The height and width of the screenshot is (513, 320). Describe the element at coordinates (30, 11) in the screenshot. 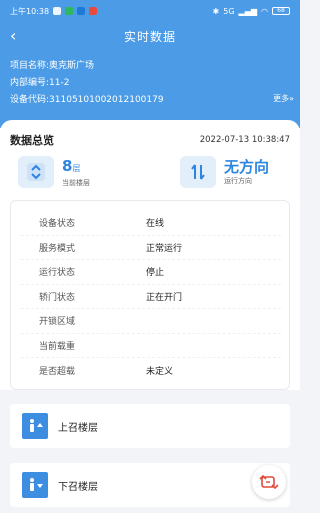

I see `status-time: 上午10:38` at that location.